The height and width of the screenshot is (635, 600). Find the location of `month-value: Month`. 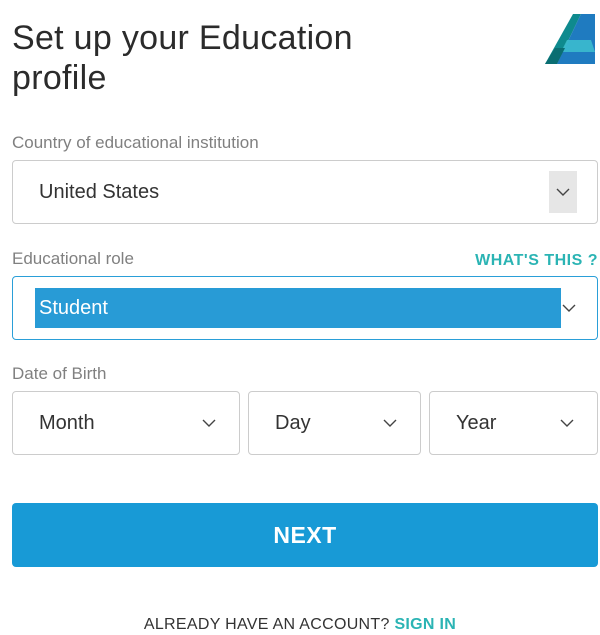

month-value: Month is located at coordinates (67, 422).